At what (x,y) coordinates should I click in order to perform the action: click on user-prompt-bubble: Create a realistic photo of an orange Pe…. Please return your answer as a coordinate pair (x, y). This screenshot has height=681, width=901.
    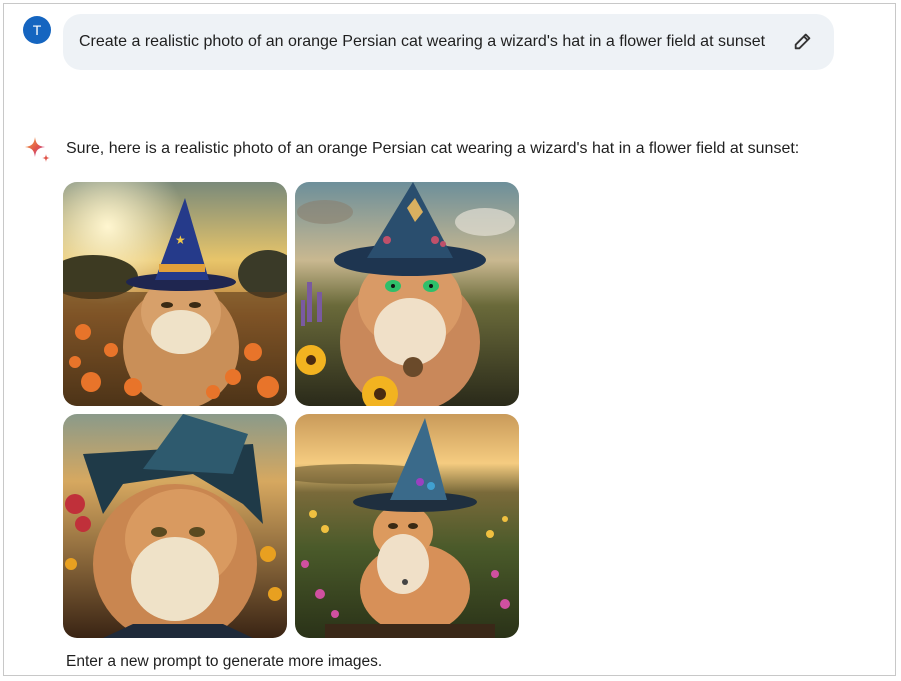
    Looking at the image, I should click on (448, 42).